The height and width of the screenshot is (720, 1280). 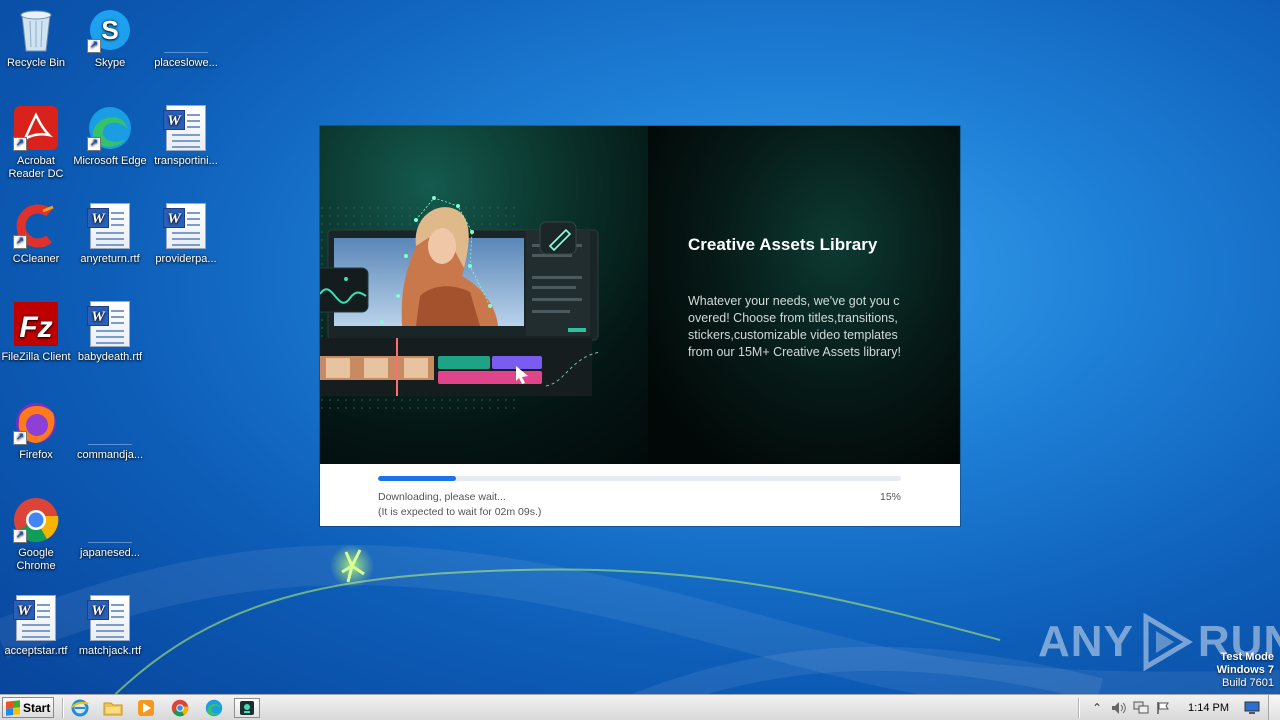 What do you see at coordinates (783, 244) in the screenshot?
I see `banner-title: Creative Assets Library` at bounding box center [783, 244].